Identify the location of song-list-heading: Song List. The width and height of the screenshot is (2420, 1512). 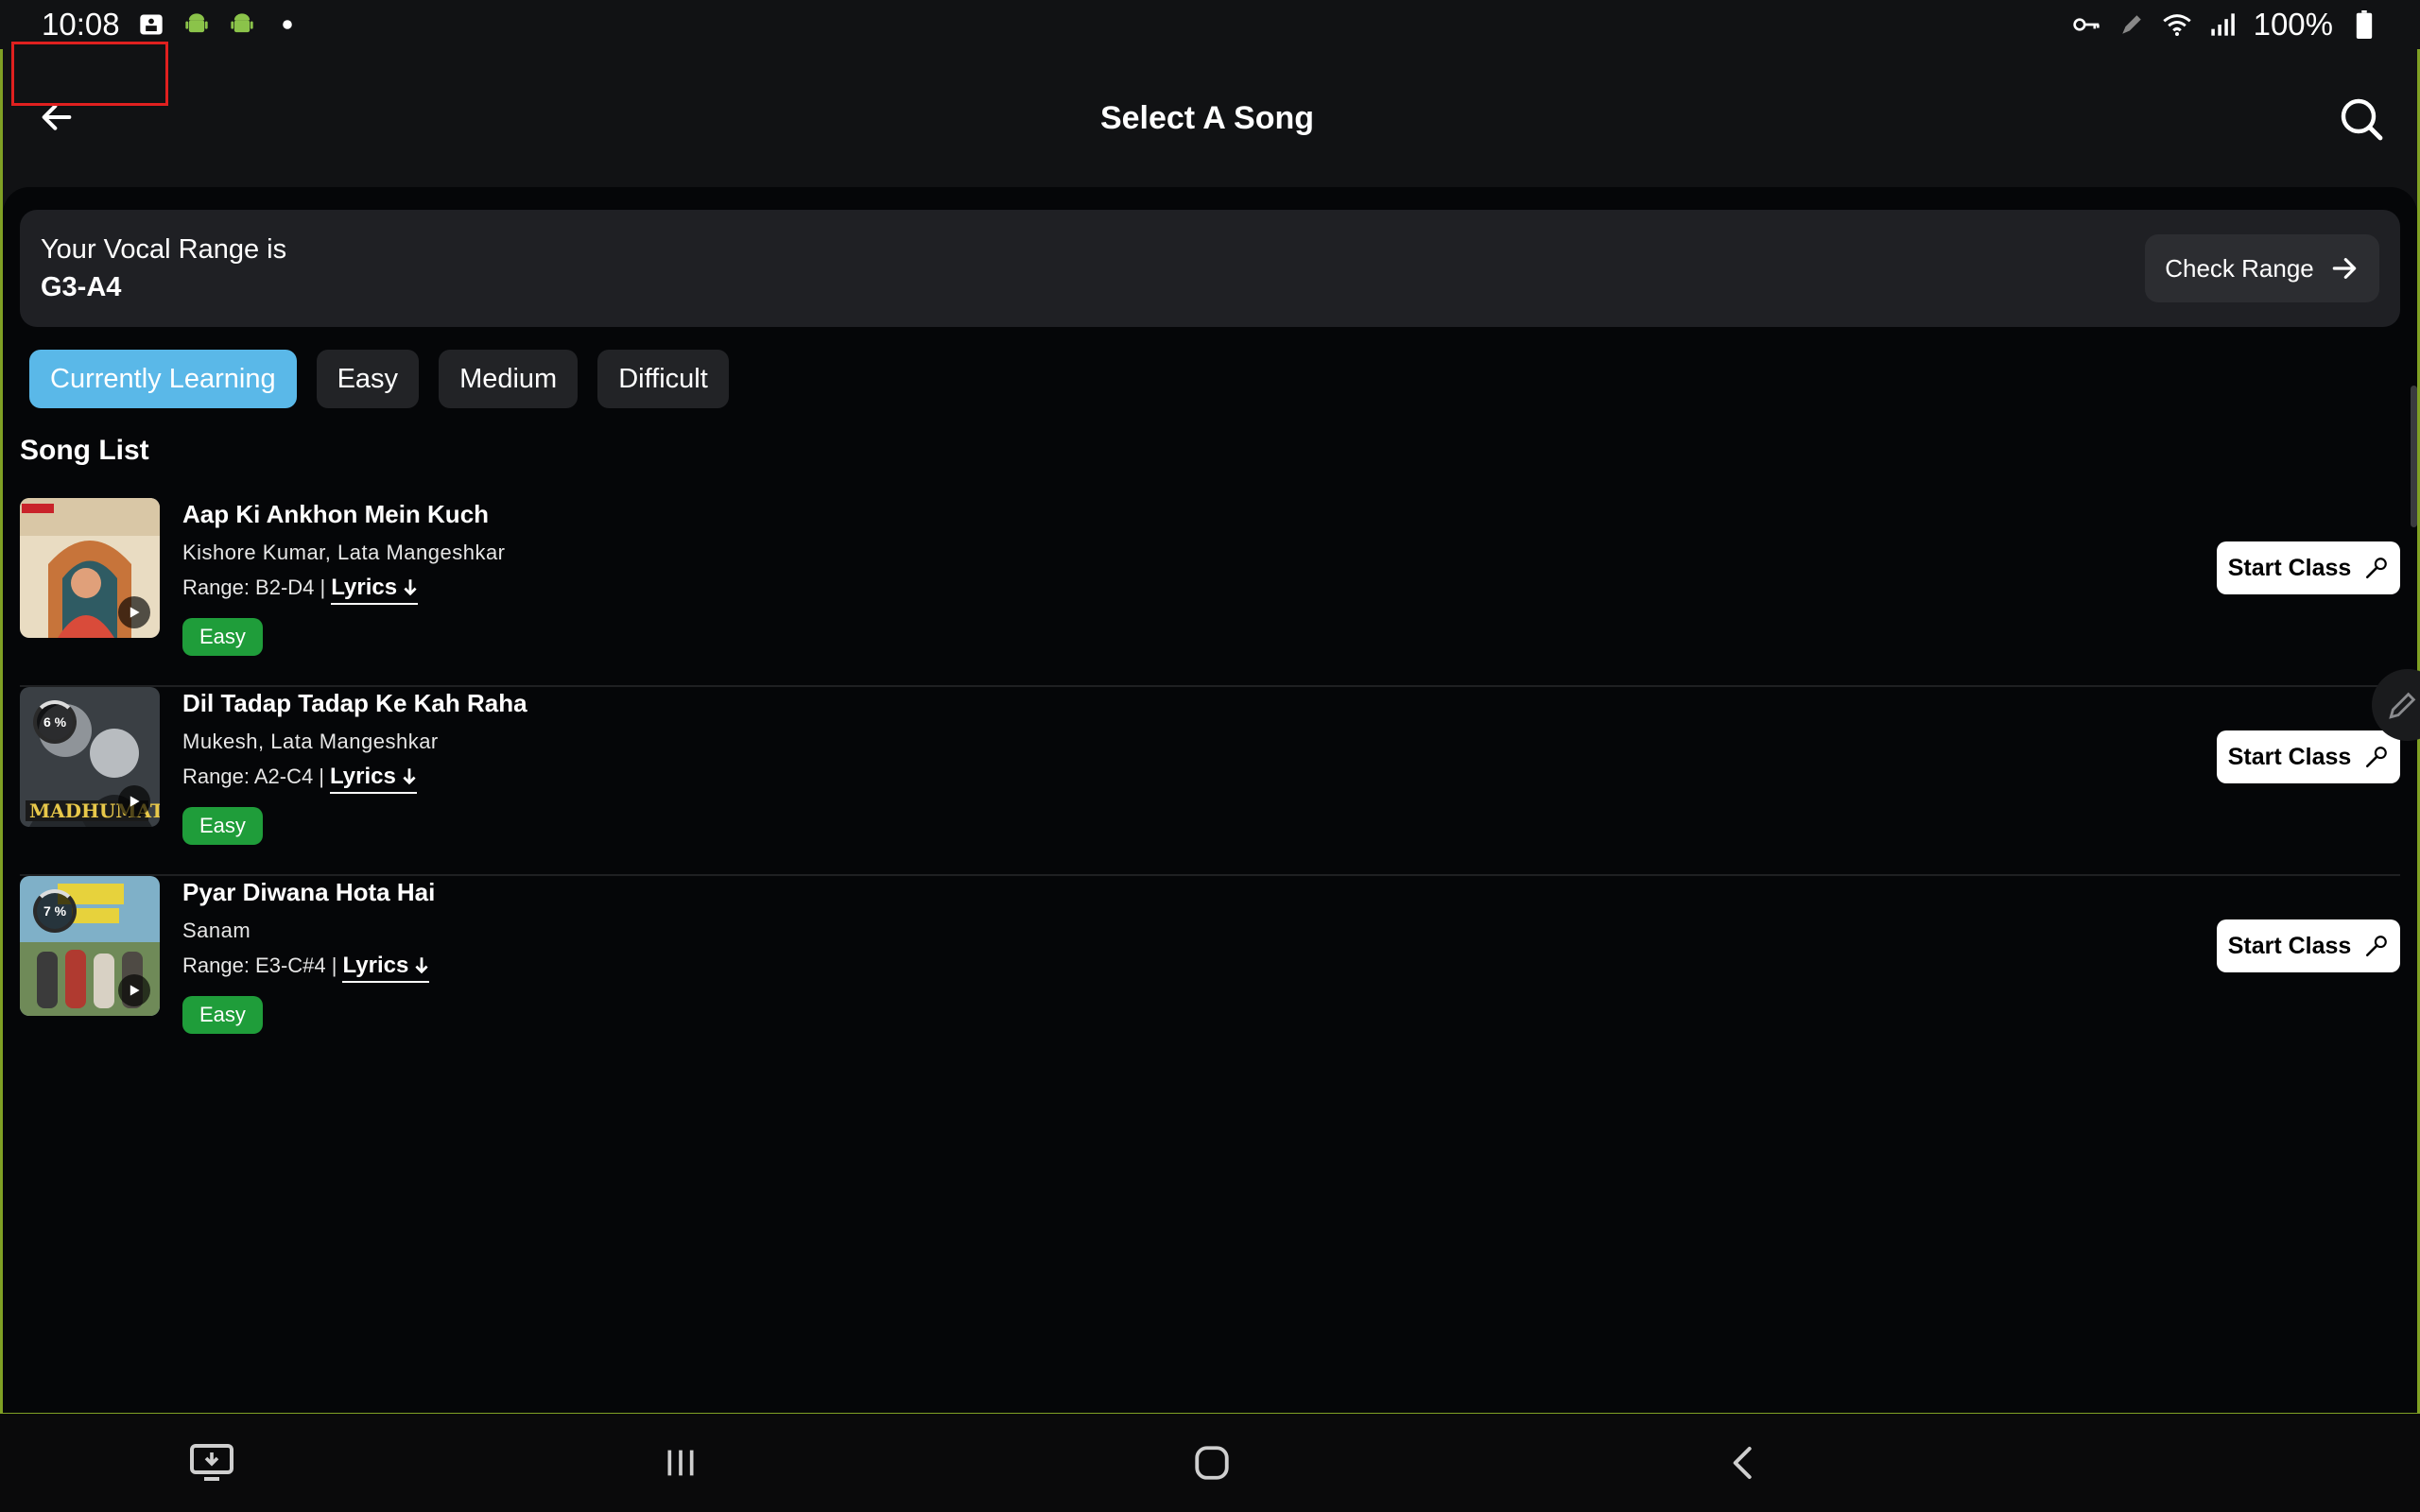
(84, 450).